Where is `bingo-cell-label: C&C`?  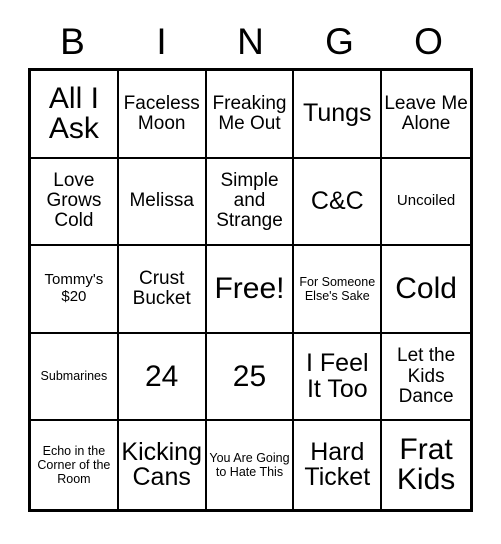
bingo-cell-label: C&C is located at coordinates (337, 200).